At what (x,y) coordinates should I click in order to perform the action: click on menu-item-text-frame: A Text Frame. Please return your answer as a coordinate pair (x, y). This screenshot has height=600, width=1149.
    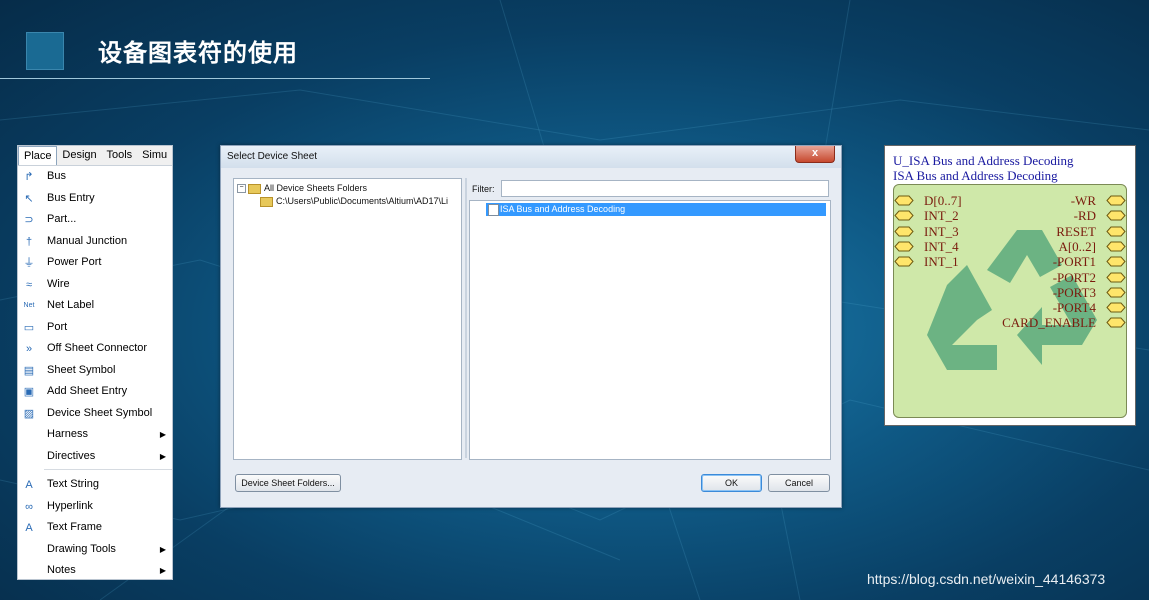
    Looking at the image, I should click on (95, 528).